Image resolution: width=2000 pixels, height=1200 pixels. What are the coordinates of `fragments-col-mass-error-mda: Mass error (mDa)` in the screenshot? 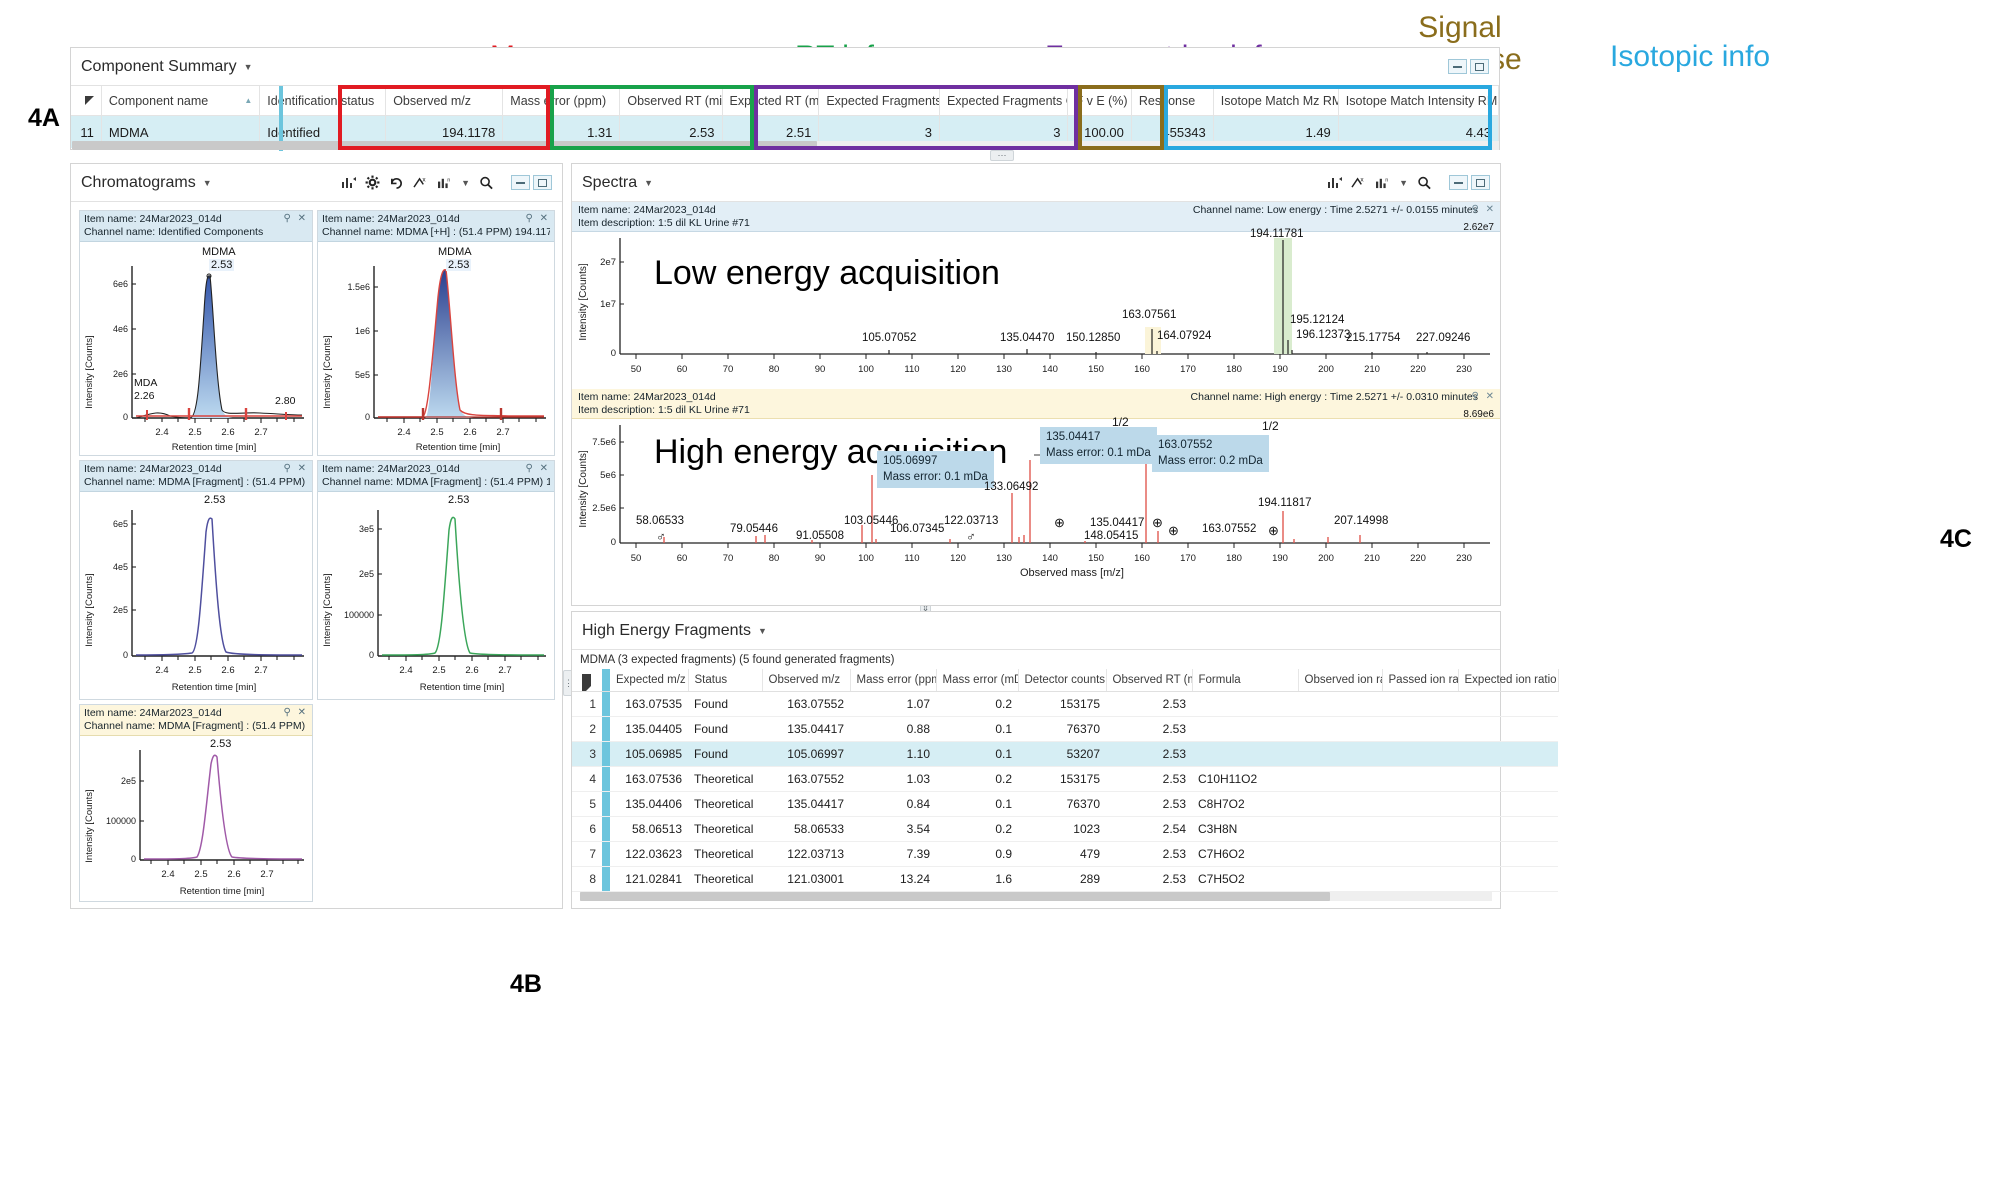 It's located at (977, 680).